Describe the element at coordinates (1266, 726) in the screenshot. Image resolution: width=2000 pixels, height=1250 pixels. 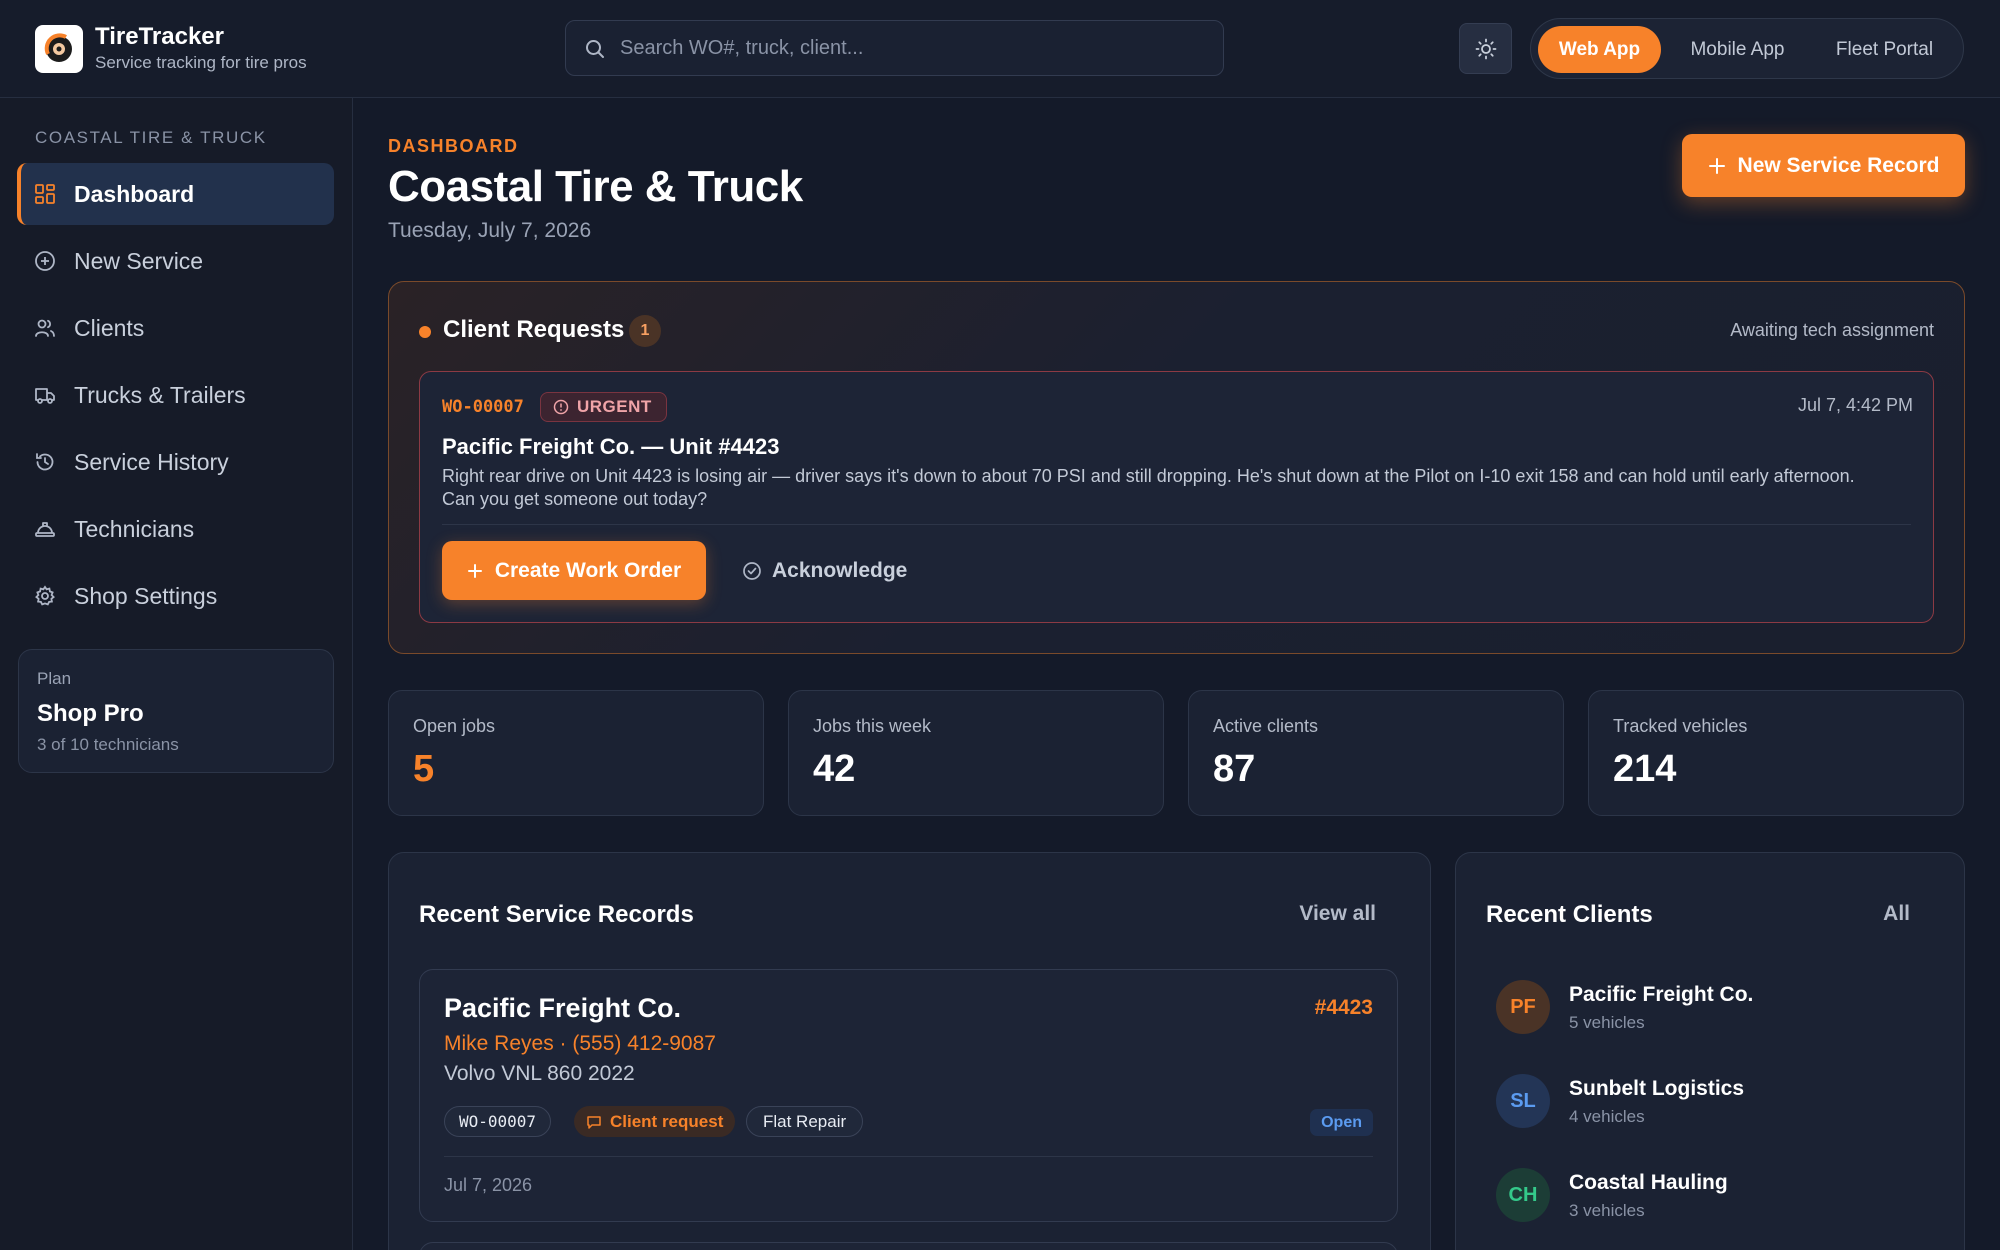
I see `stat-label: Active clients` at that location.